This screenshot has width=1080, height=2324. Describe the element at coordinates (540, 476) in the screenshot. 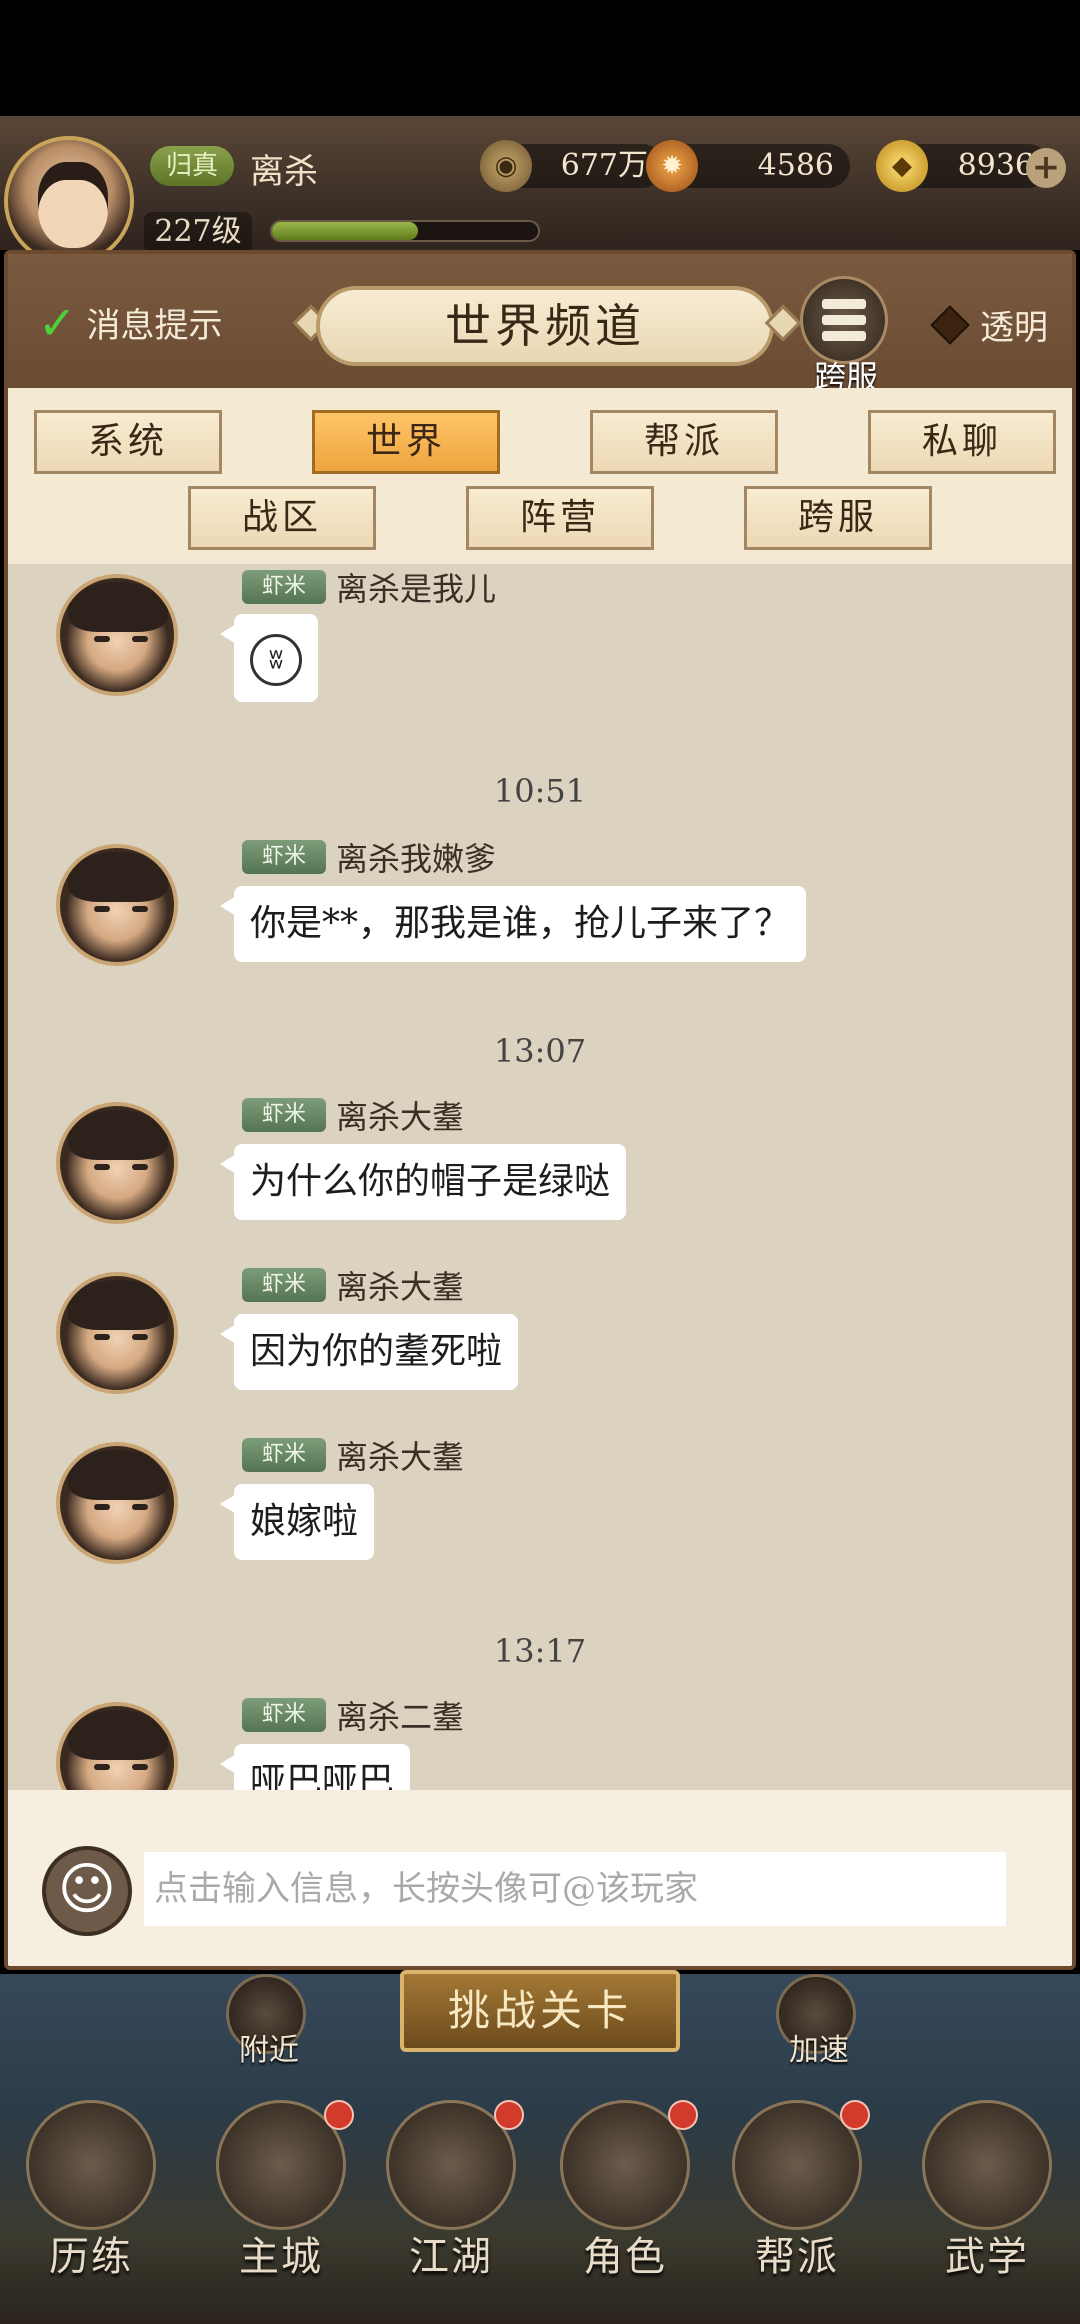

I see `channel-tabs: 系统 世界 帮派 私聊 战区 阵营 跨服` at that location.